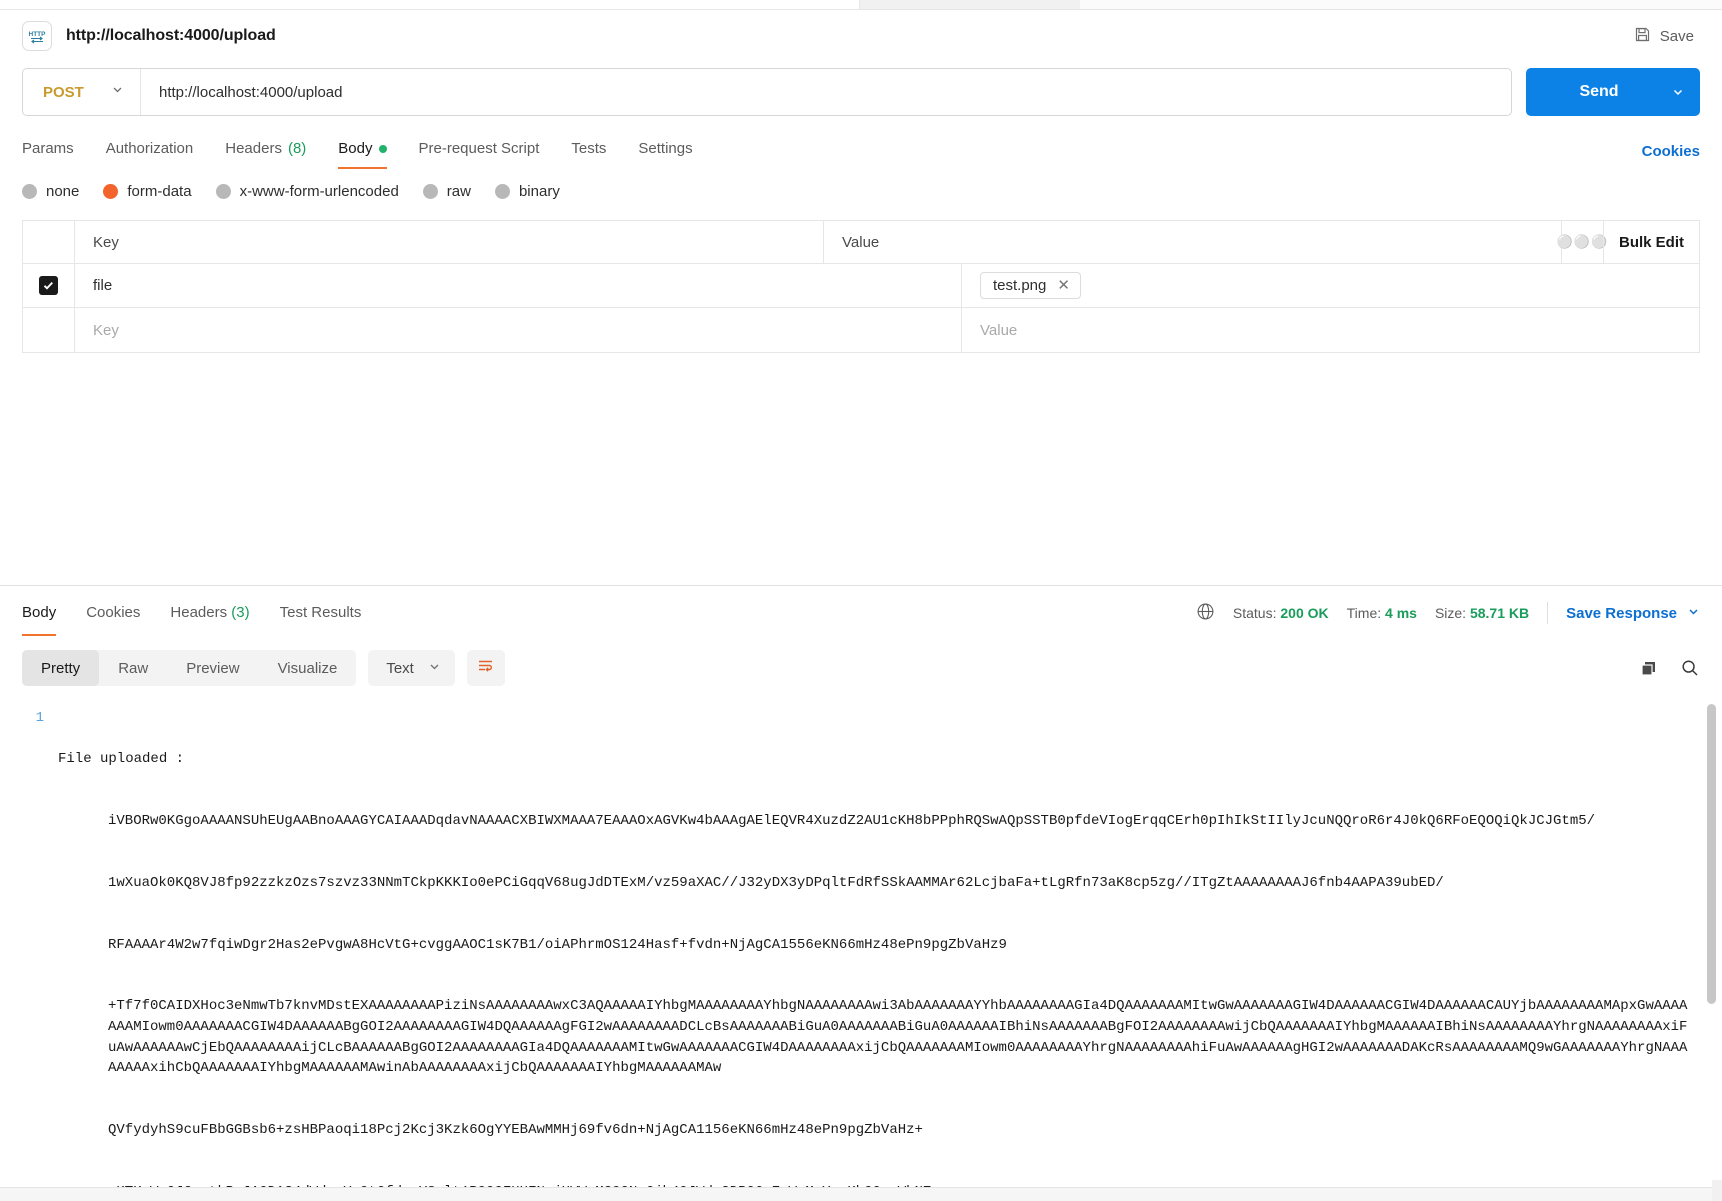 This screenshot has width=1722, height=1201. What do you see at coordinates (1671, 151) in the screenshot?
I see `cookies-link: Cookies` at bounding box center [1671, 151].